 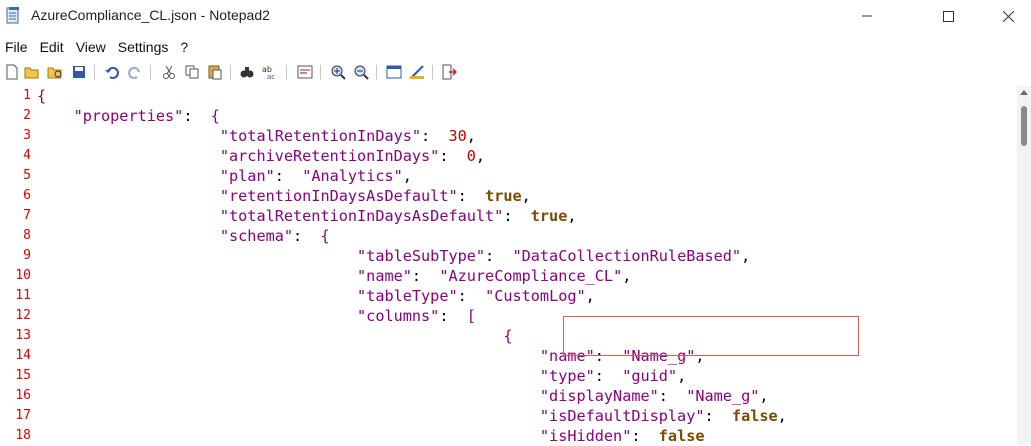 I want to click on code-text: "tableType": "CustomLog",, so click(x=476, y=296).